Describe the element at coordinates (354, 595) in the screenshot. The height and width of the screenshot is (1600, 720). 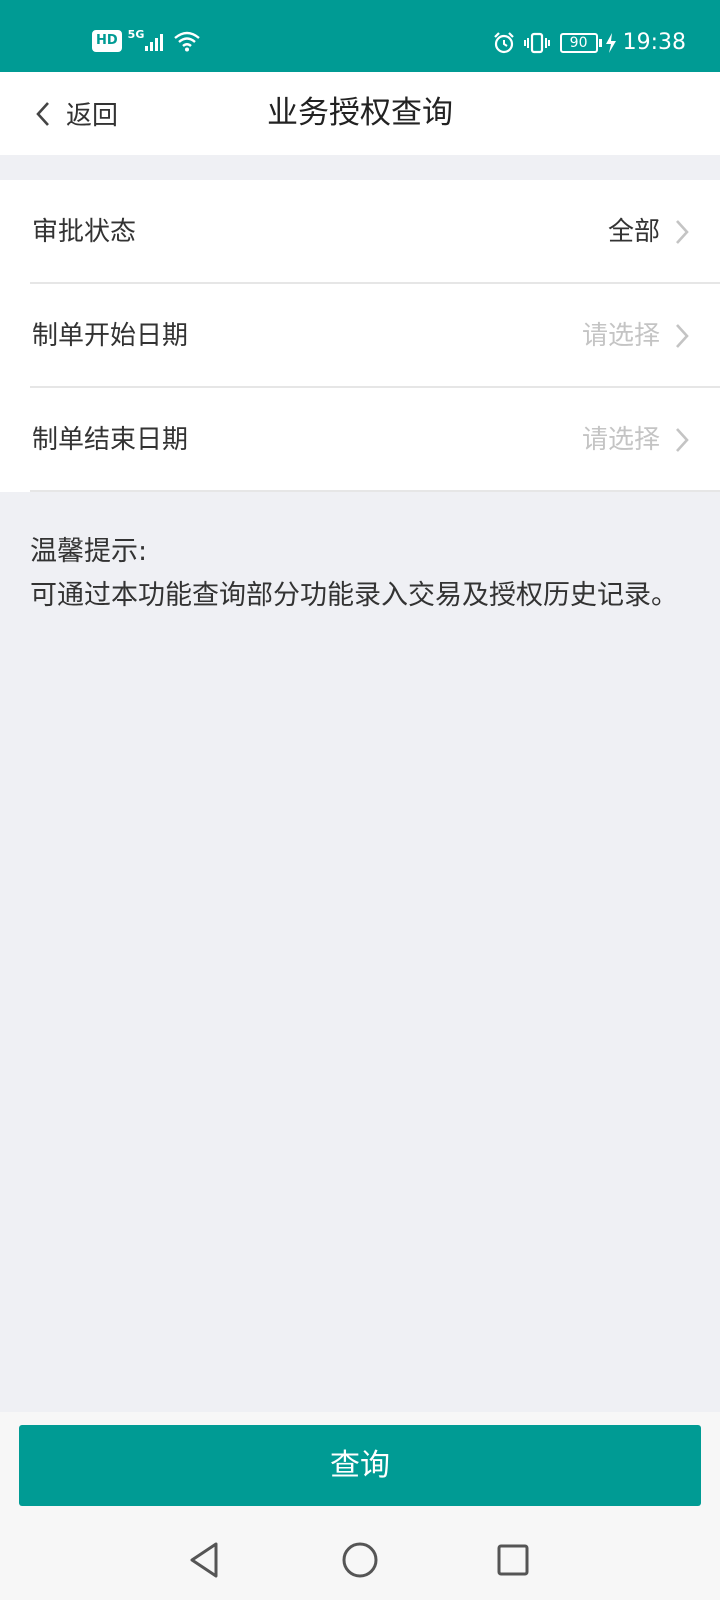
I see `tip-text: 可通过本功能查询部分功能录入交易及授权历史记录。` at that location.